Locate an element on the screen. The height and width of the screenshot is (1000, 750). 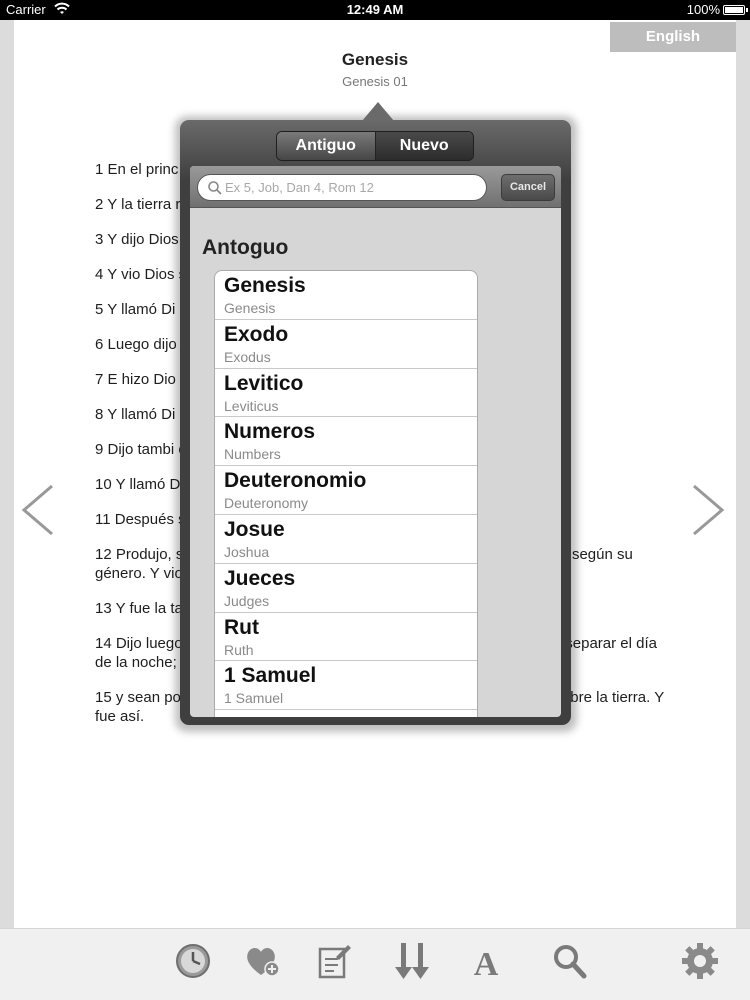
language-button: English is located at coordinates (673, 37).